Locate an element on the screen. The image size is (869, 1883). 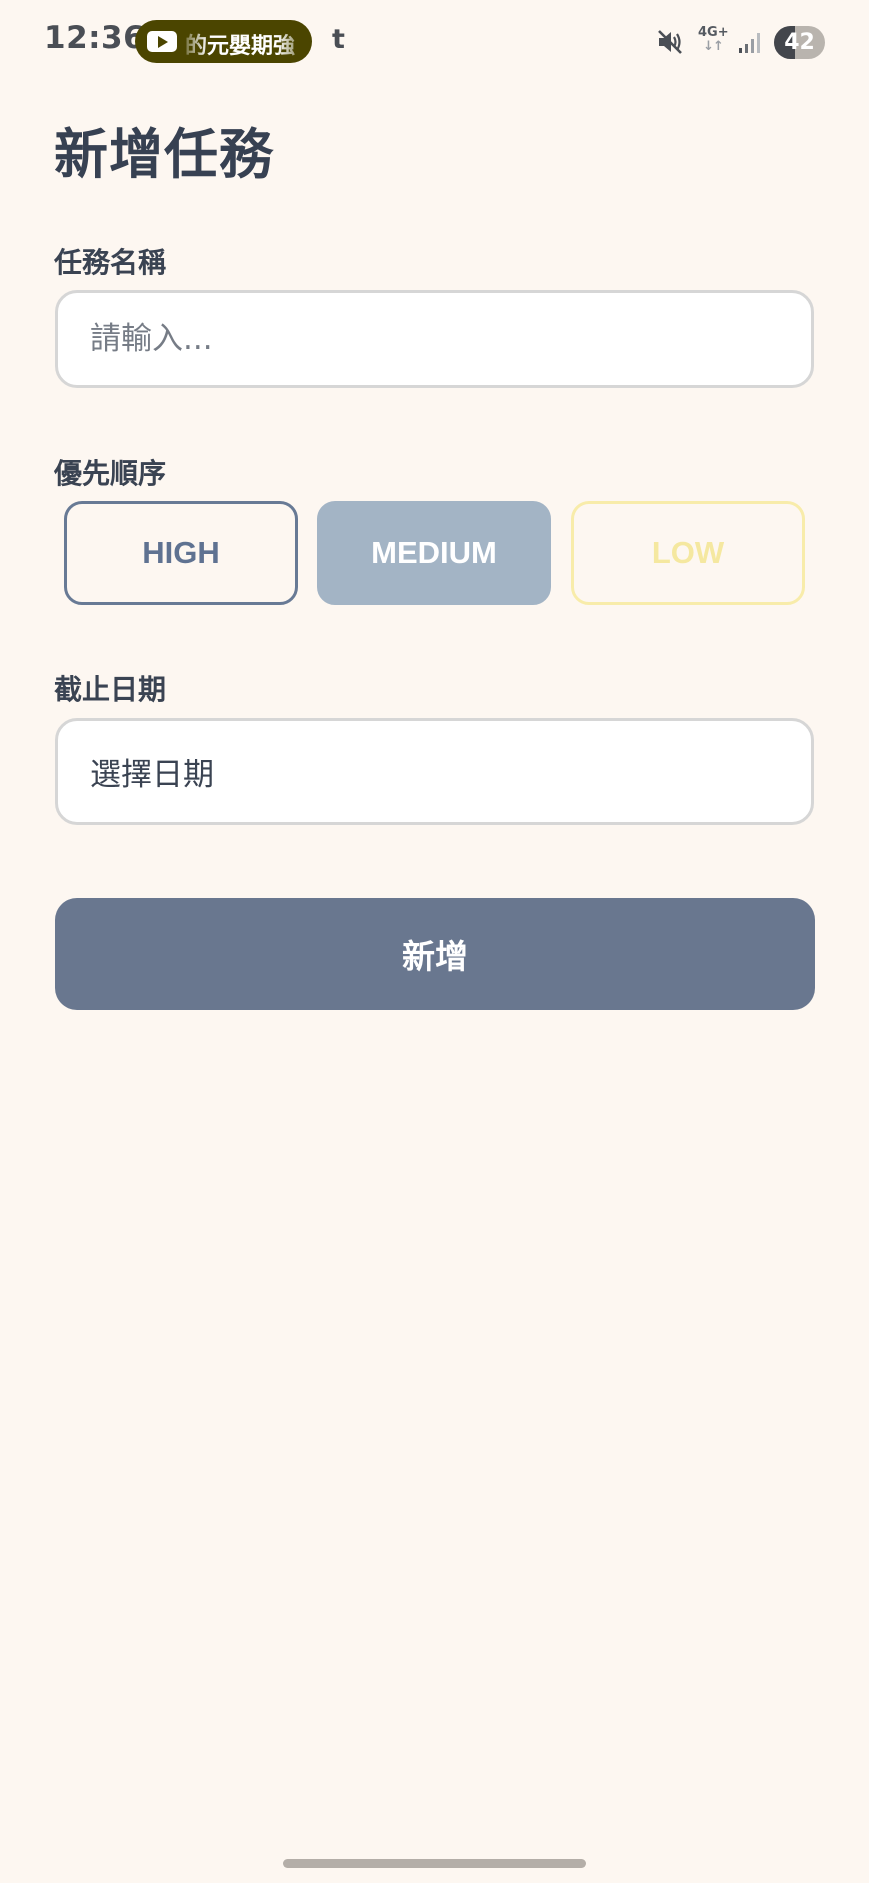
due-date-picker: 選擇日期 is located at coordinates (434, 771).